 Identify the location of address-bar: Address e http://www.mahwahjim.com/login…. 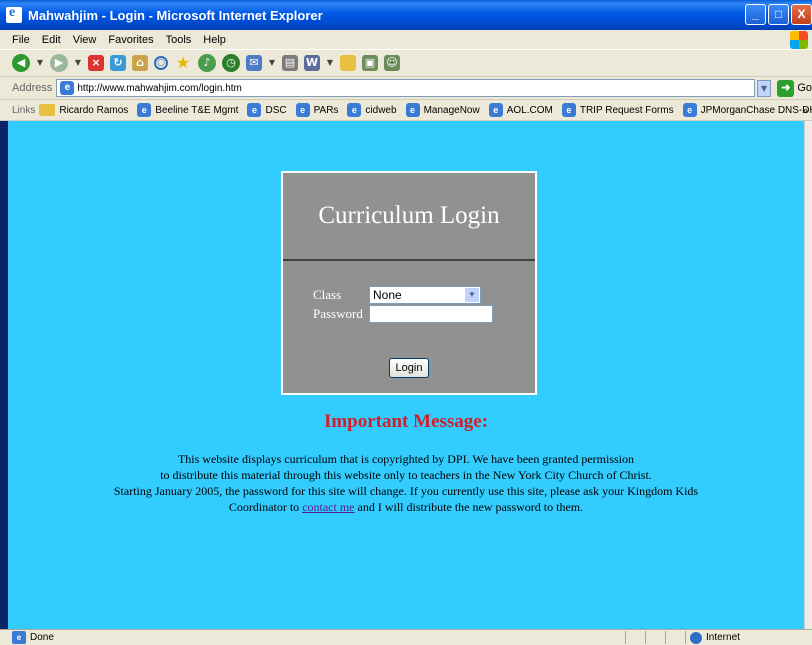
(406, 88).